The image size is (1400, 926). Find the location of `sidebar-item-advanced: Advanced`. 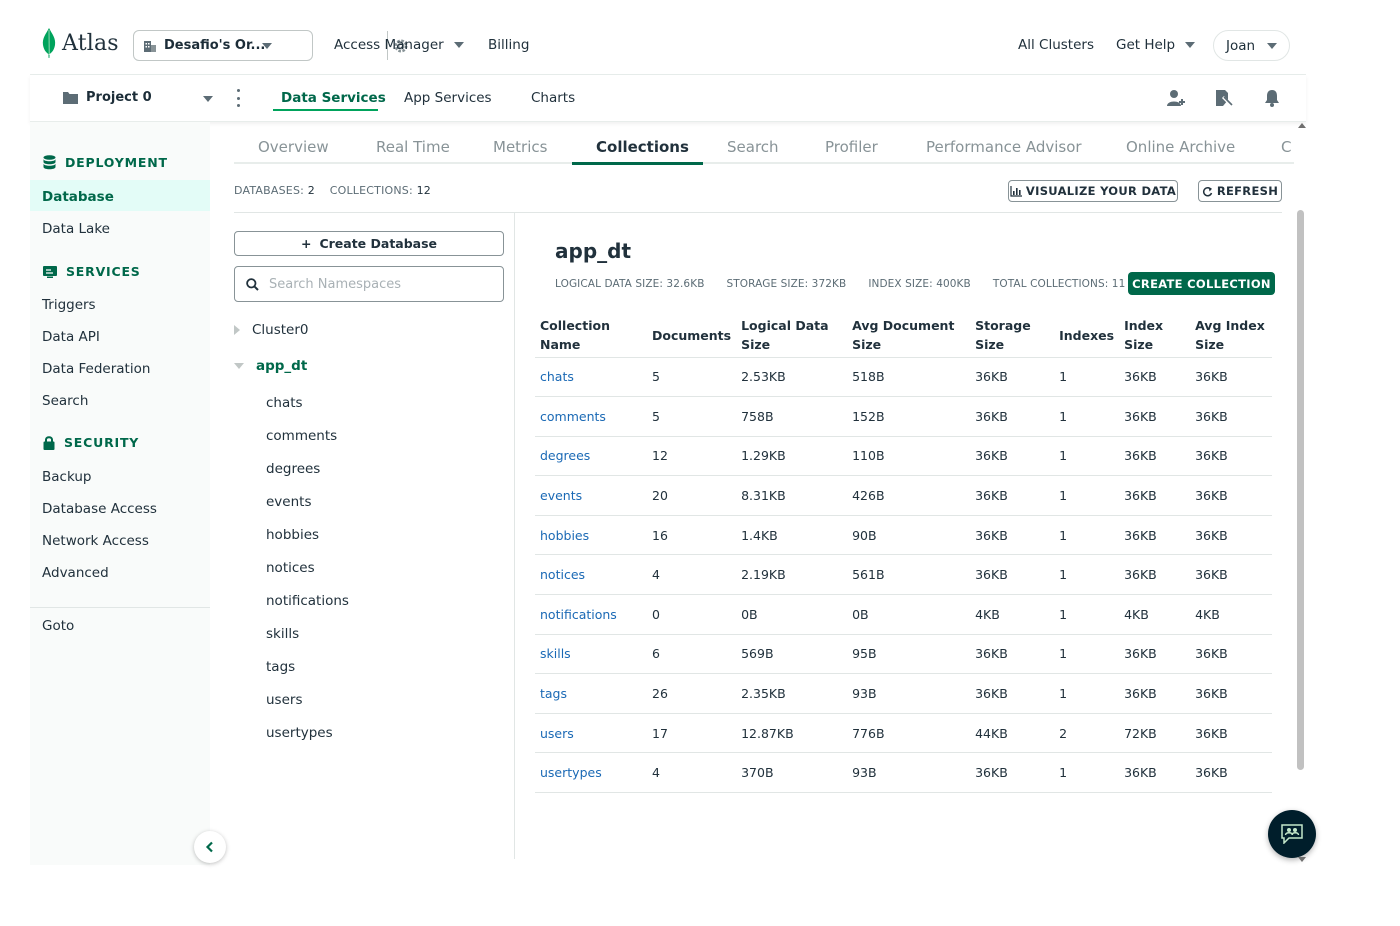

sidebar-item-advanced: Advanced is located at coordinates (75, 573).